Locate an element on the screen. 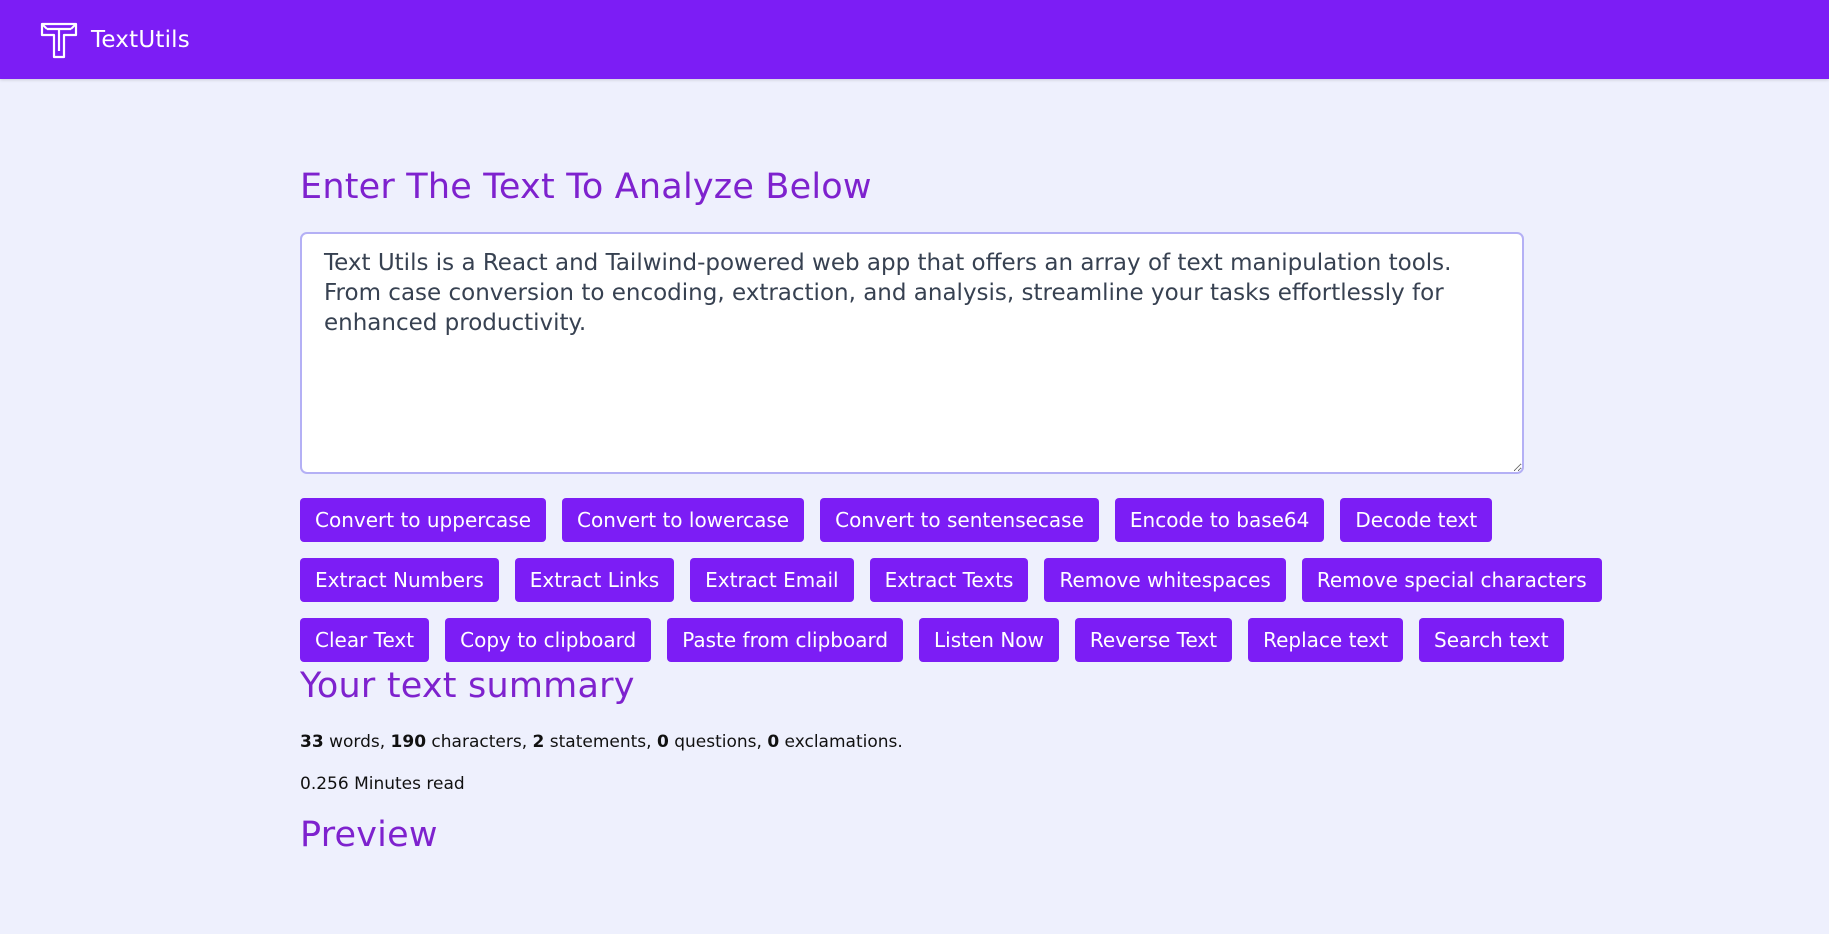 The height and width of the screenshot is (934, 1829). summary-title: Your text summary is located at coordinates (467, 686).